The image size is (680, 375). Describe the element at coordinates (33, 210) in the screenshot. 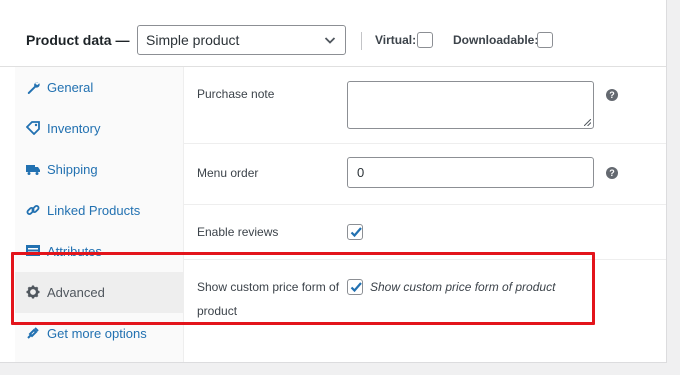

I see `link-icon` at that location.